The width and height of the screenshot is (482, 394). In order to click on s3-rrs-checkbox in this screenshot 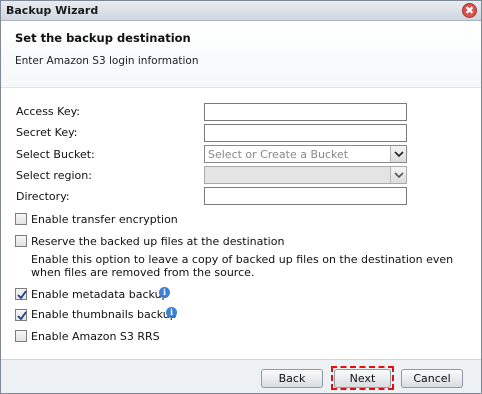, I will do `click(21, 336)`.